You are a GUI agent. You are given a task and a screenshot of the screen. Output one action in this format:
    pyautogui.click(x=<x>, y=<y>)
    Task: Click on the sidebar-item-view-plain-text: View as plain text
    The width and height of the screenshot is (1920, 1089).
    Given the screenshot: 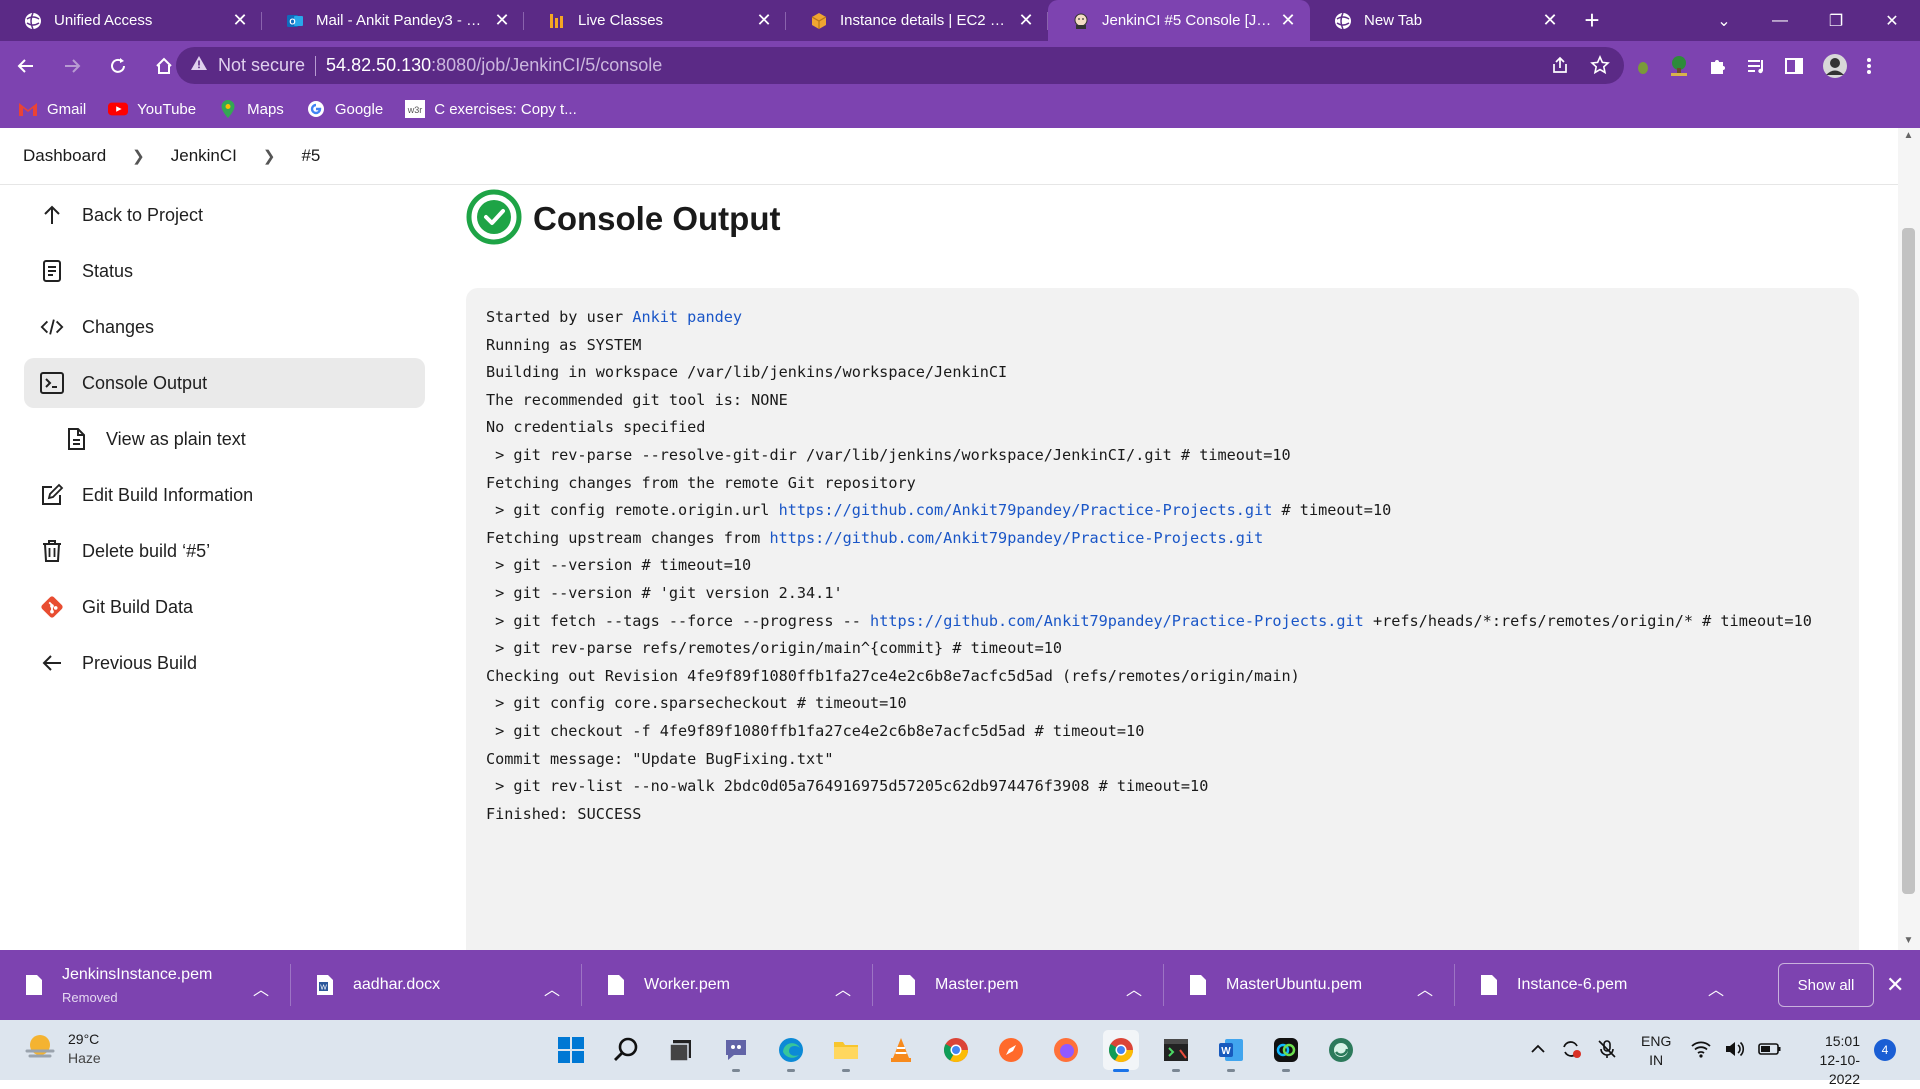 What is the action you would take?
    pyautogui.click(x=224, y=439)
    